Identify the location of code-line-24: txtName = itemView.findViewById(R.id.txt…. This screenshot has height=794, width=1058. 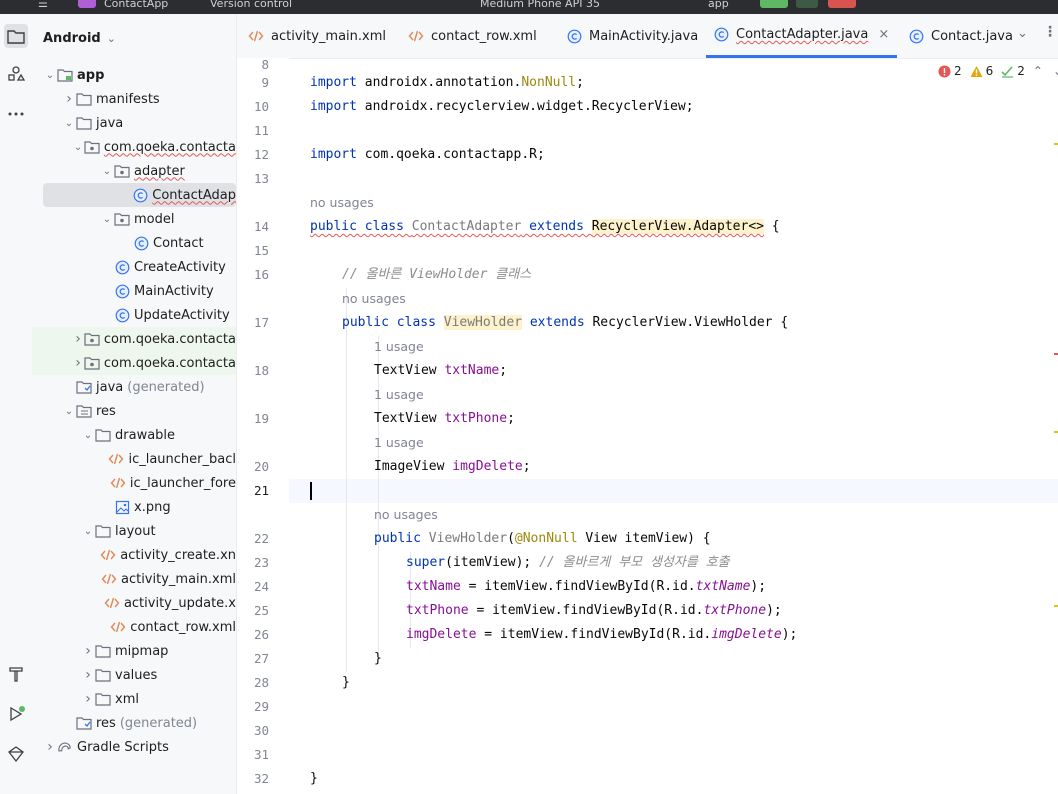
(586, 587).